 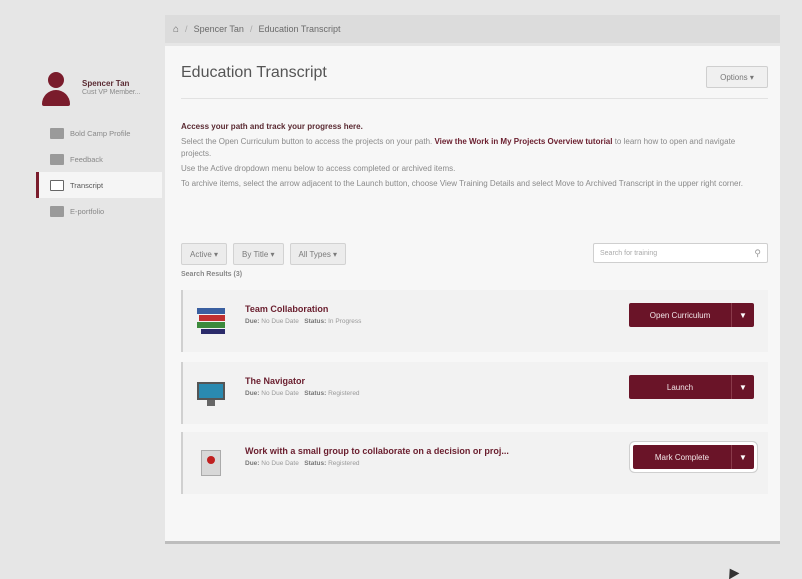 I want to click on breadcrumb-item-current: Education Transcript, so click(x=299, y=29).